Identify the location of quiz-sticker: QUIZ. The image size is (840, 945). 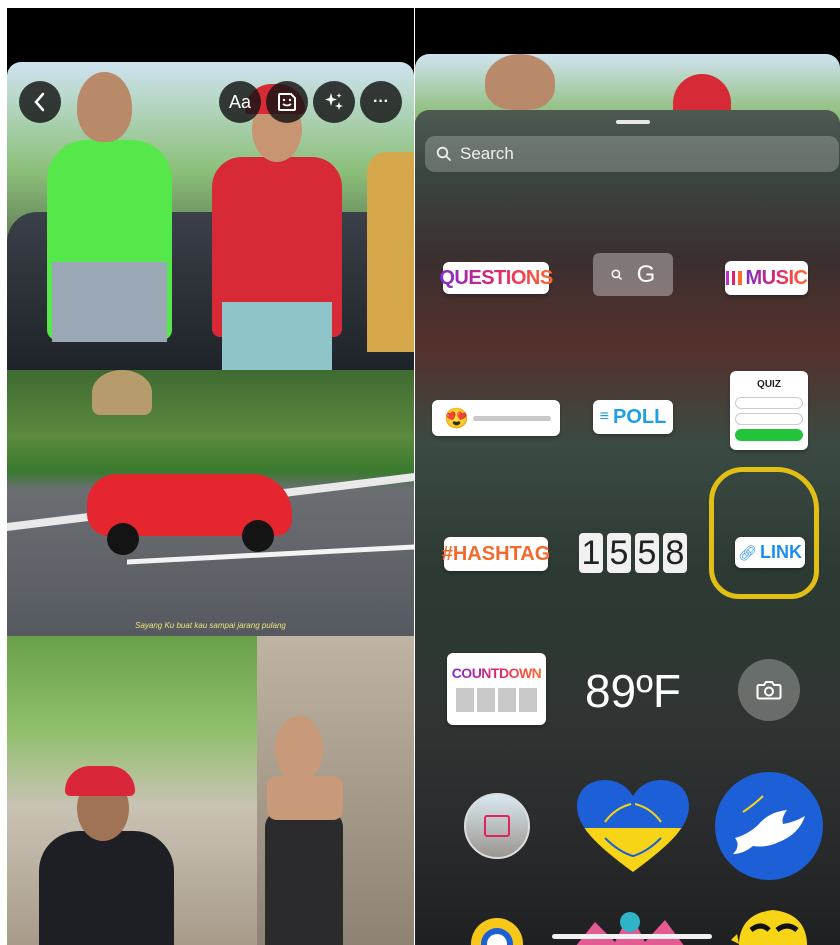
(769, 410).